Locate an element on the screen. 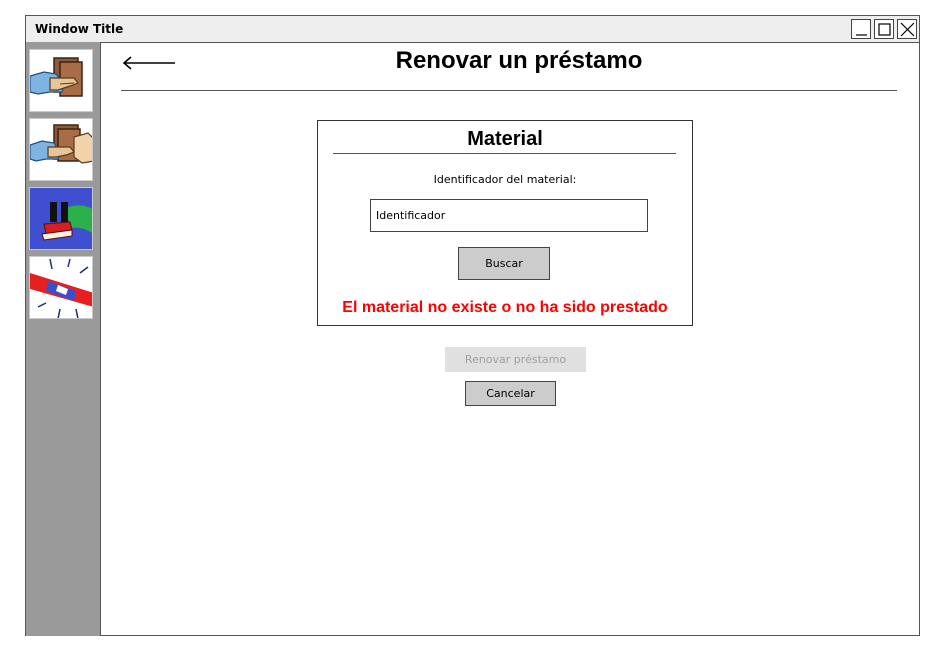  minimize-button is located at coordinates (861, 29).